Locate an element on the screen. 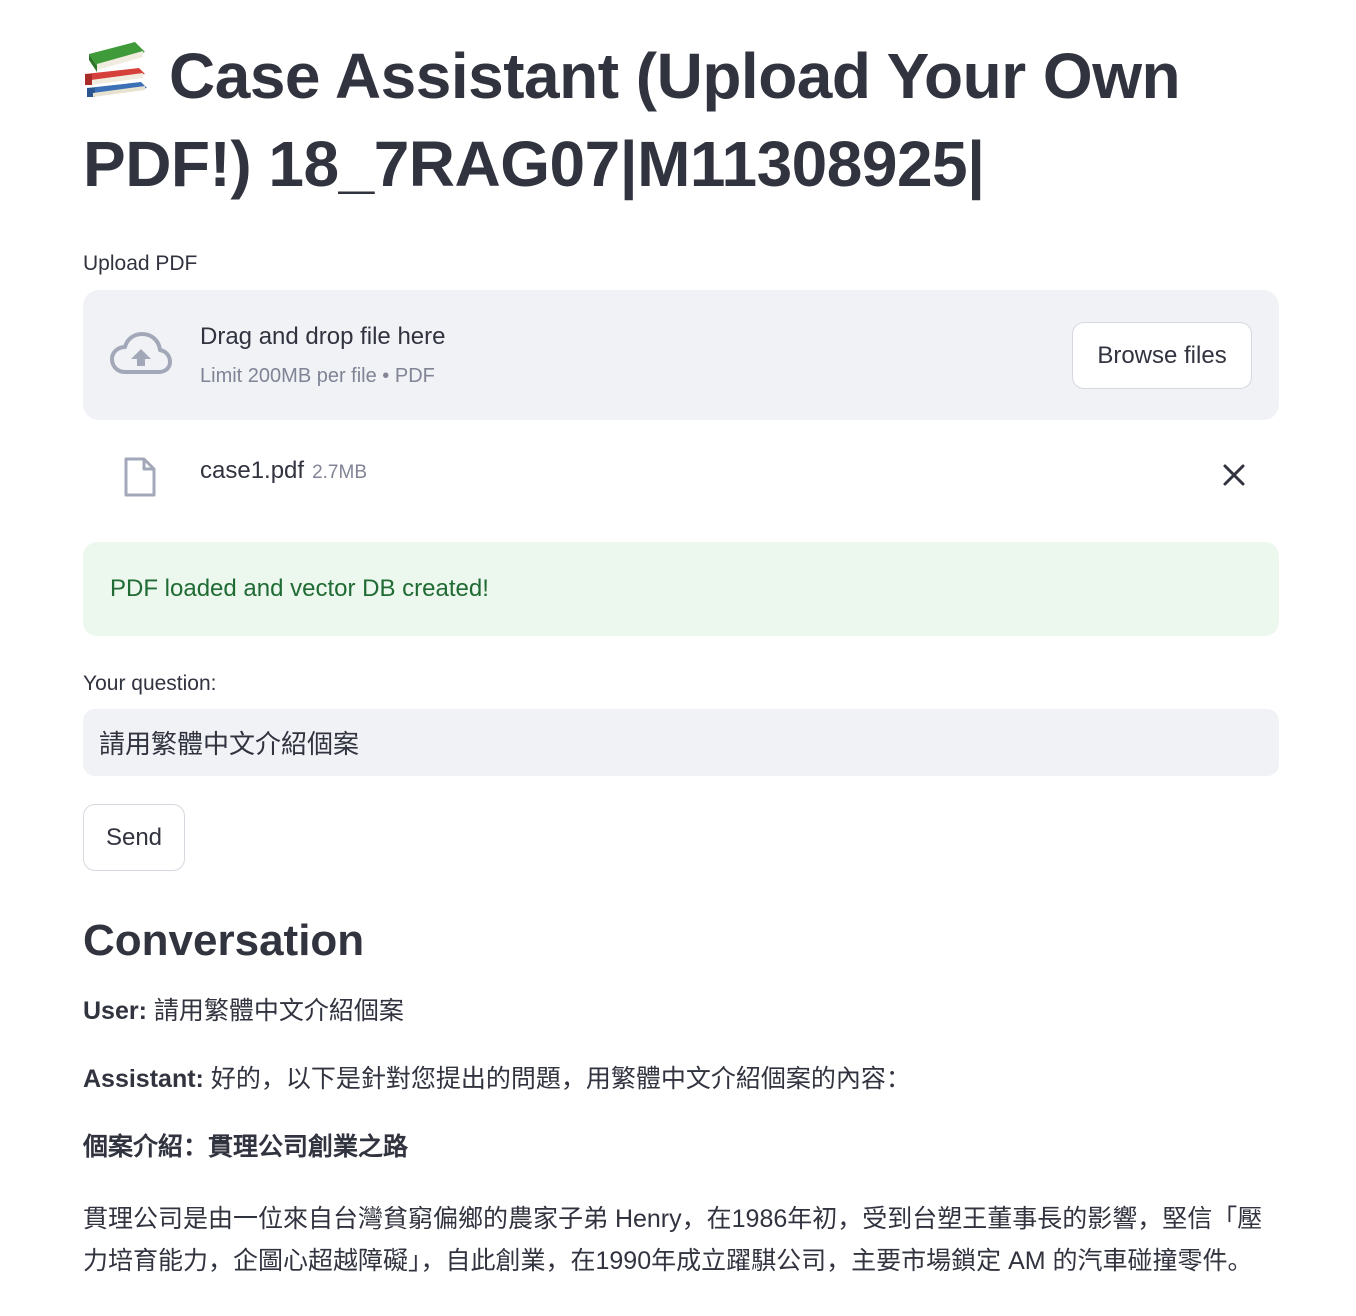 This screenshot has height=1316, width=1356. success-alert: PDF loaded and vector DB created! is located at coordinates (681, 589).